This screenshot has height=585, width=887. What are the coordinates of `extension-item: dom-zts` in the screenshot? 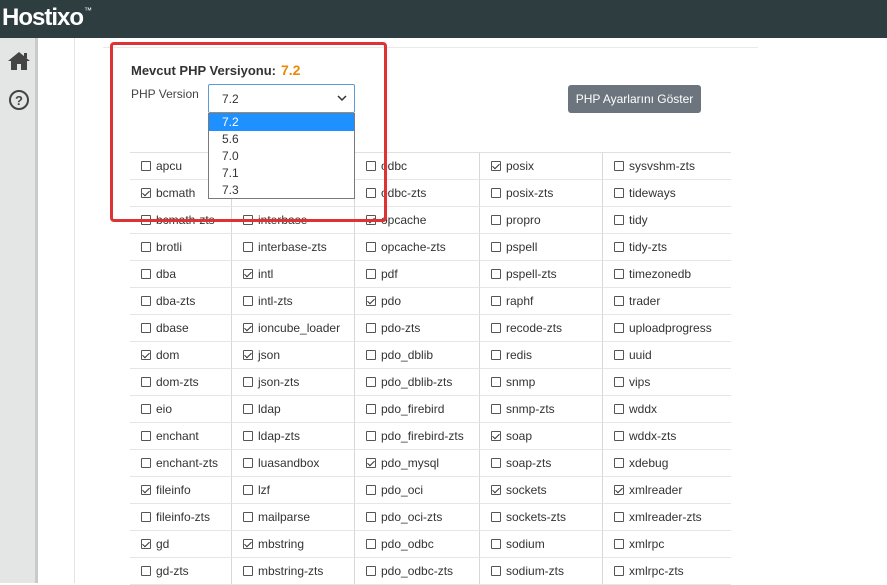 It's located at (181, 382).